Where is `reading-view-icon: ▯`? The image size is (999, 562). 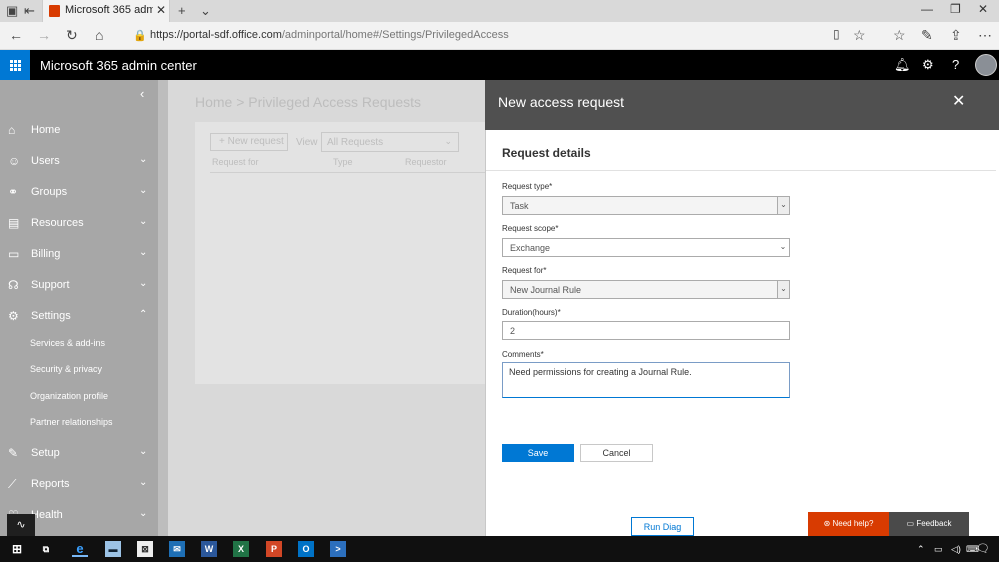
reading-view-icon: ▯ is located at coordinates (836, 34).